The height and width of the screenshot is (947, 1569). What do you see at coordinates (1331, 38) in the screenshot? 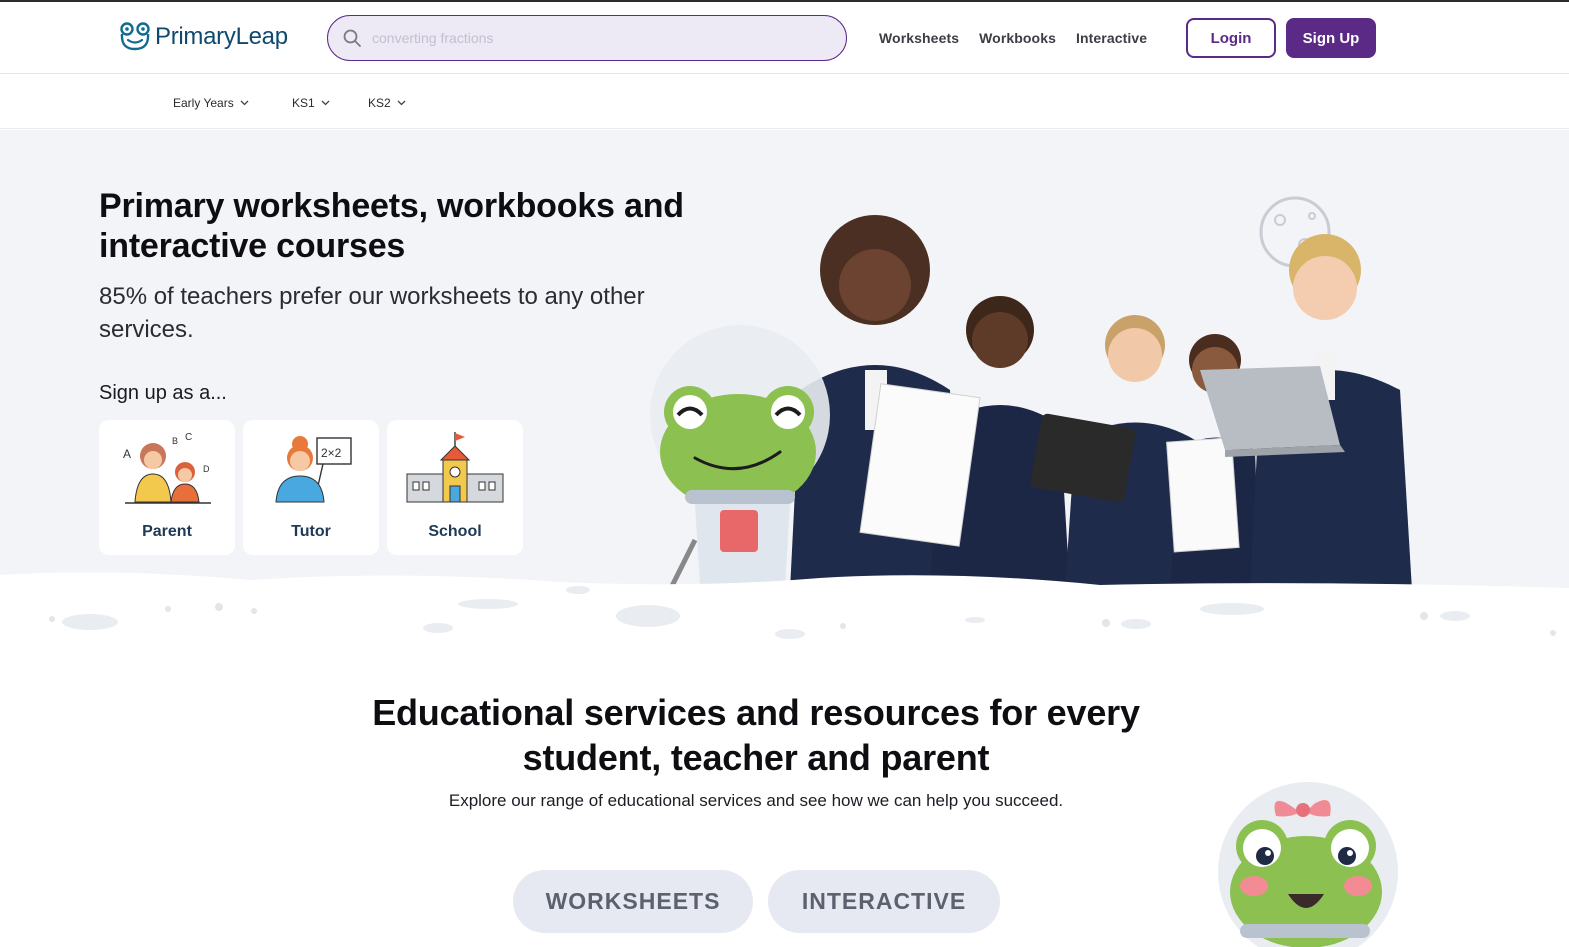
I see `signup-button: Sign Up` at bounding box center [1331, 38].